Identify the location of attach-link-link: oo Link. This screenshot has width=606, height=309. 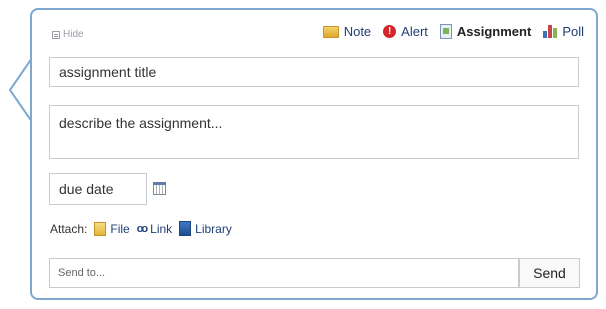
(154, 229).